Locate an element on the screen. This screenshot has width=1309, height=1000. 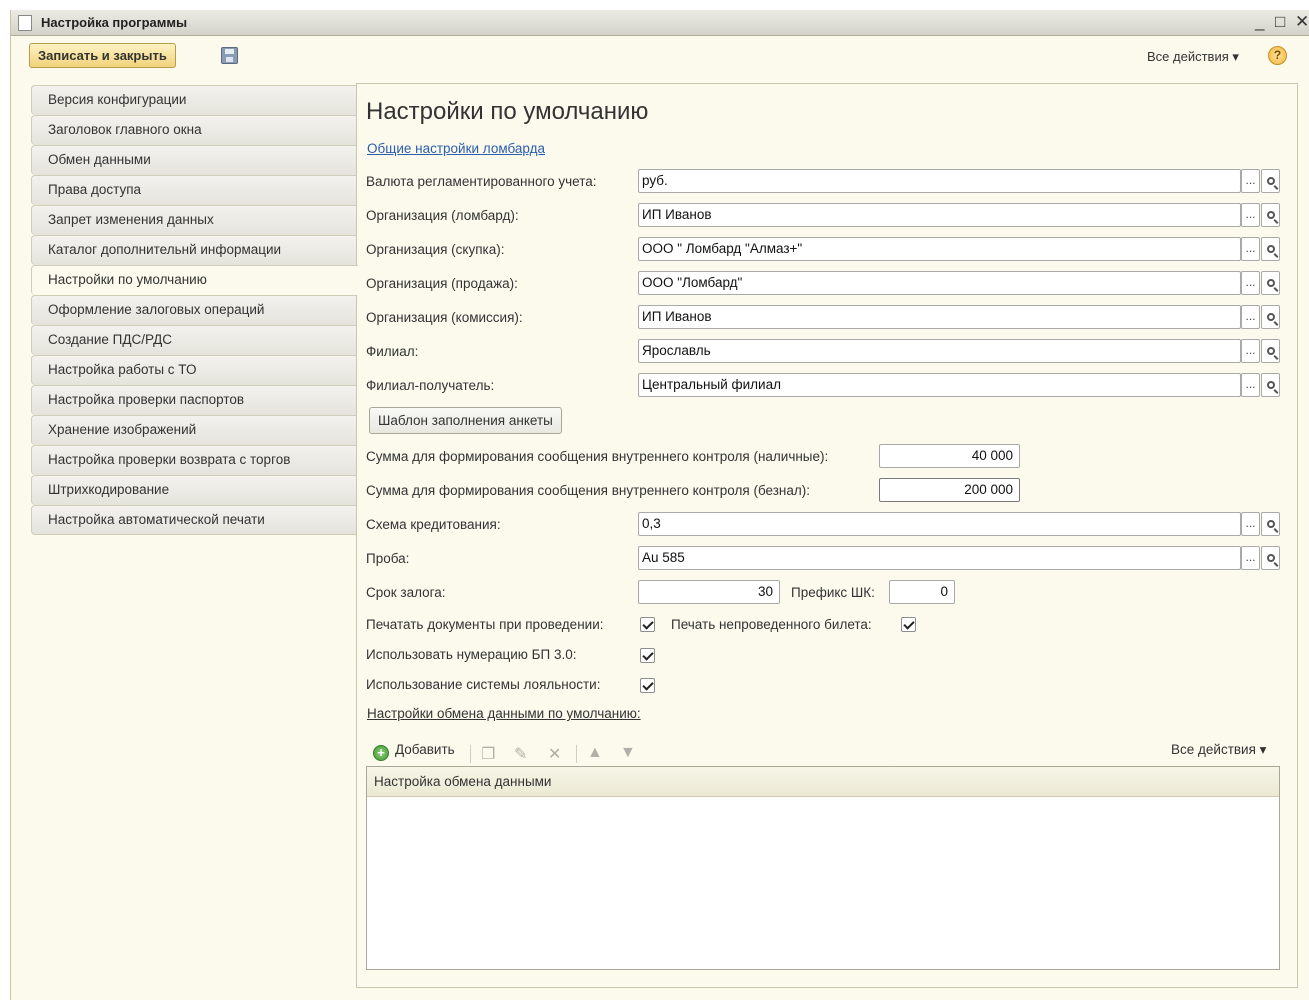
field-label-receiver-branch: Филиал-получатель: is located at coordinates (430, 385).